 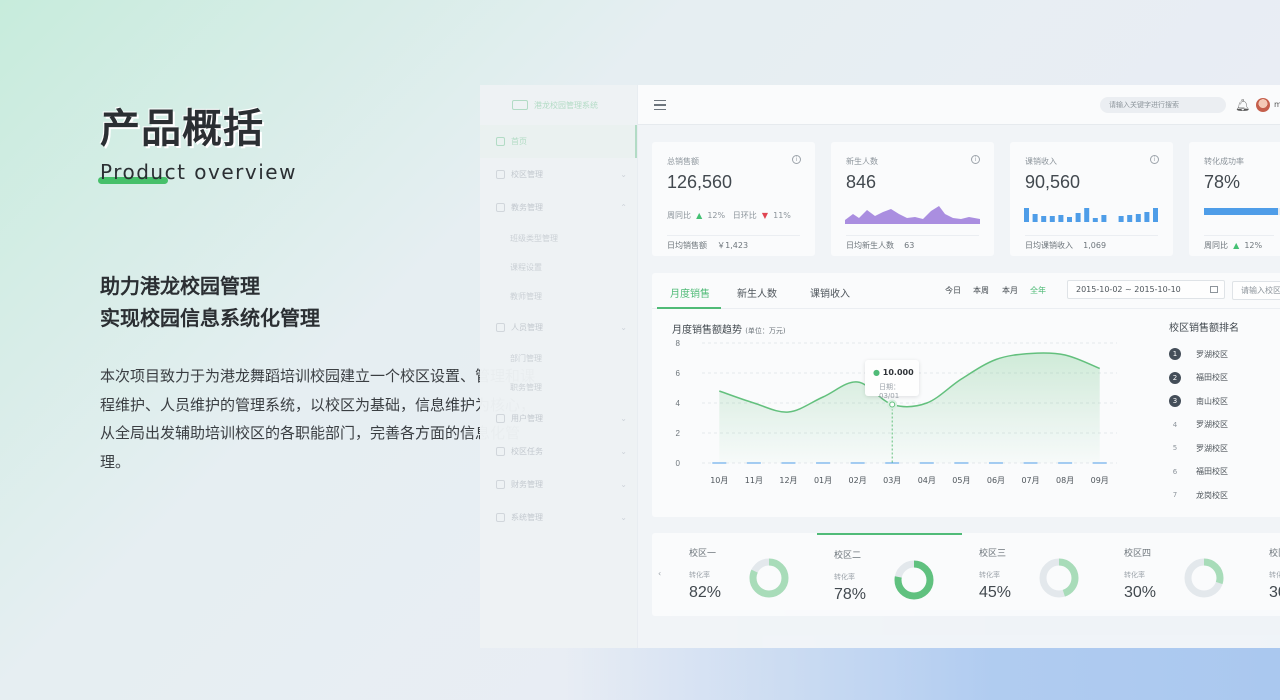 I want to click on sidebar-subitem: 教师管理, so click(x=558, y=296).